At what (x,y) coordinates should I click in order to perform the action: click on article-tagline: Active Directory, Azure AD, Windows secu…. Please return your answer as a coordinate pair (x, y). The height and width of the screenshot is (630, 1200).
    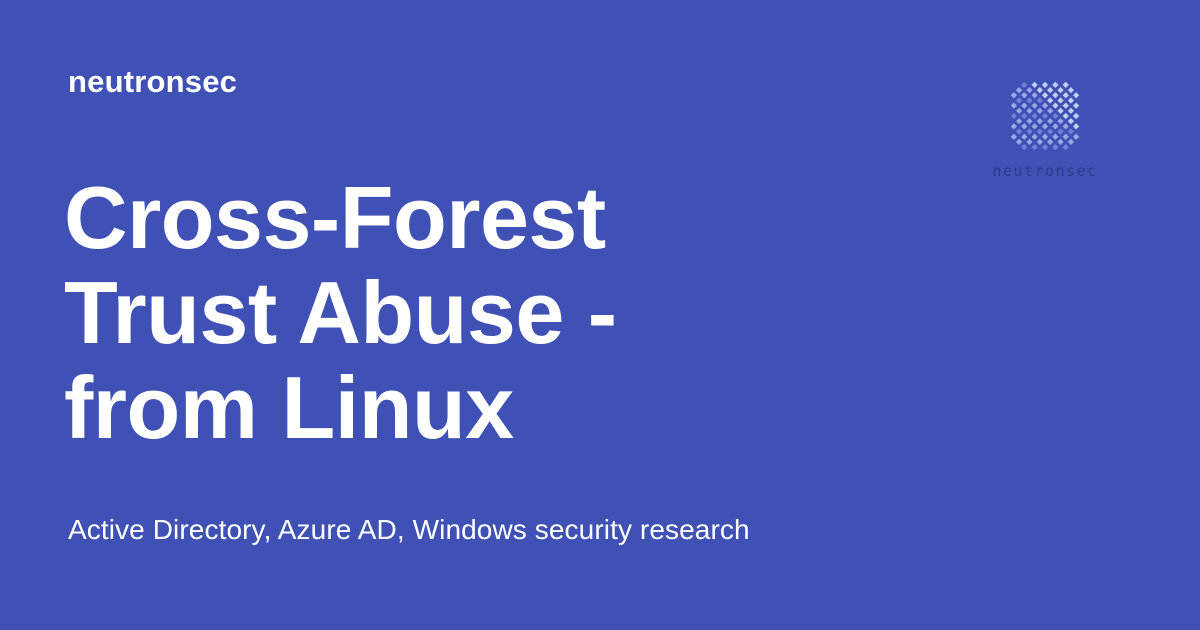
    Looking at the image, I should click on (409, 529).